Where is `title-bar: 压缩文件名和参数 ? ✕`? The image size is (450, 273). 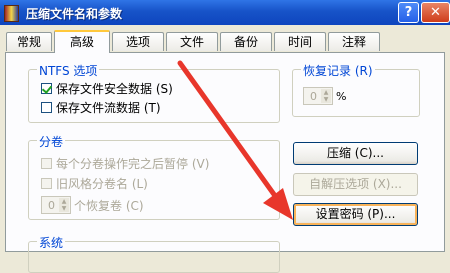
title-bar: 压缩文件名和参数 ? ✕ is located at coordinates (225, 12).